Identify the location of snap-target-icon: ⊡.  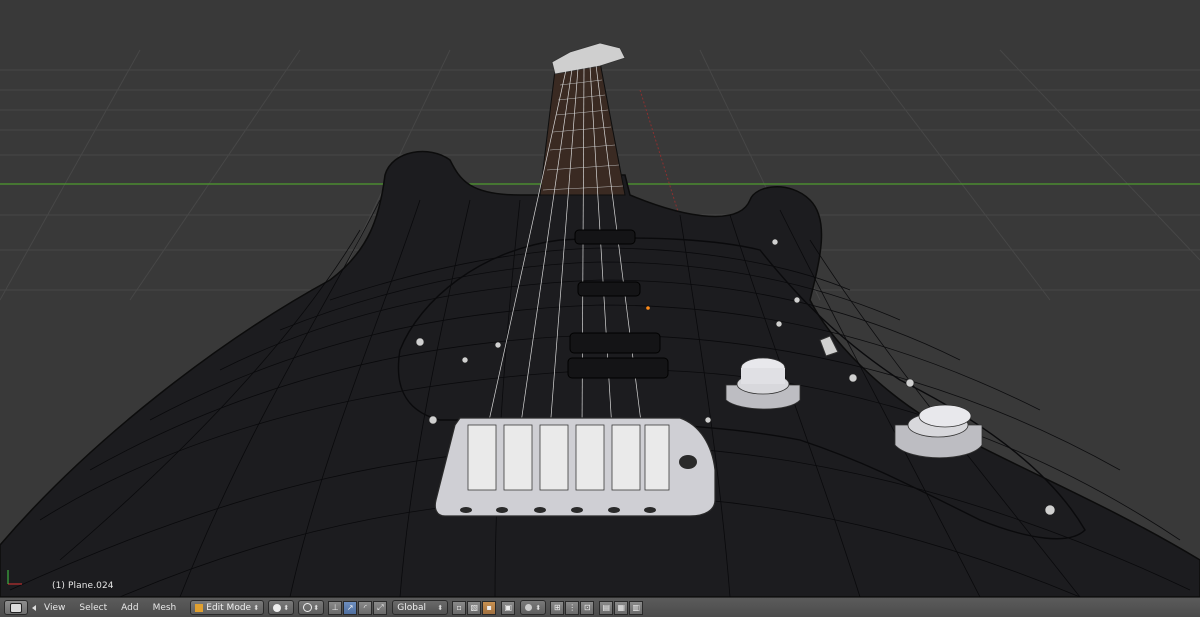
(587, 607).